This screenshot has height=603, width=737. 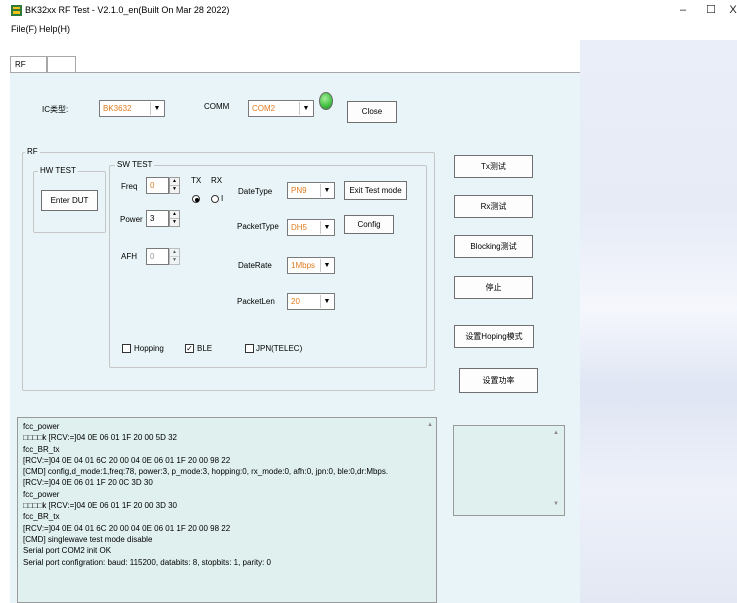 I want to click on date-rate-label: DateRate, so click(x=255, y=265).